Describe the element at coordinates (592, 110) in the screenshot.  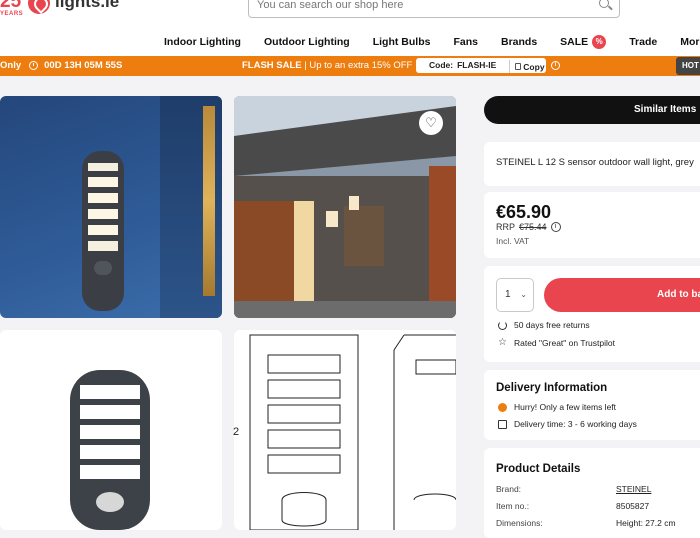
I see `similar-items-button: Similar Items` at that location.